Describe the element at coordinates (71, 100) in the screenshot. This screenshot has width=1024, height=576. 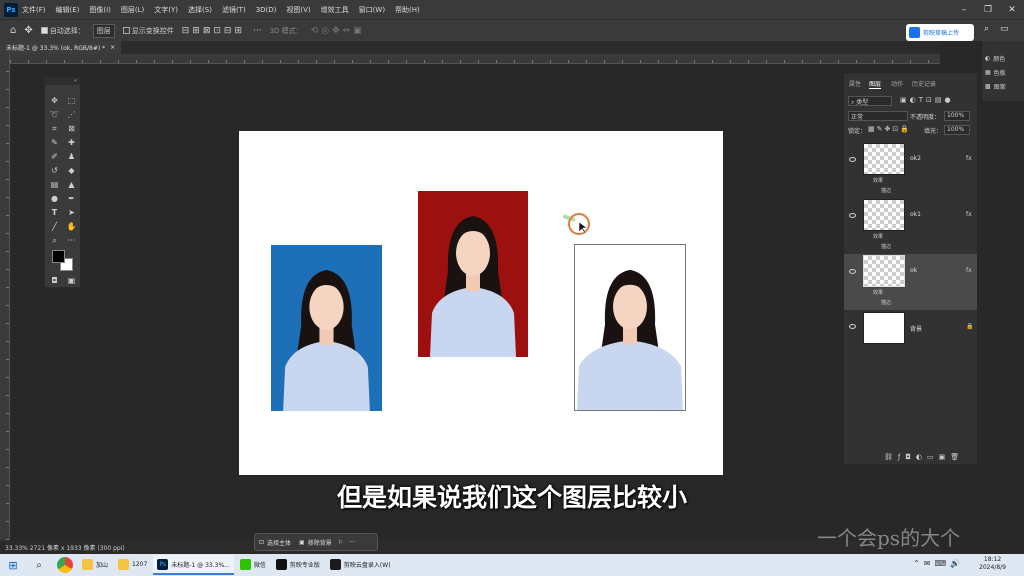
I see `marquee-tool-icon: ⬚` at that location.